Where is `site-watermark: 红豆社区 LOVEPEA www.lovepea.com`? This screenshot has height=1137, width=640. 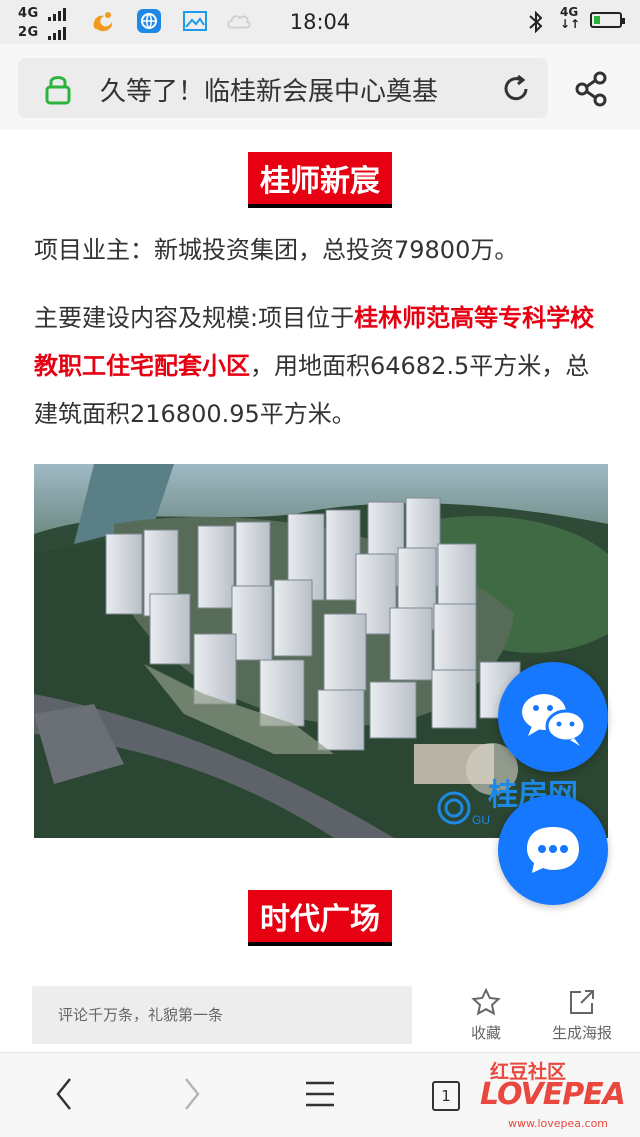
site-watermark: 红豆社区 LOVEPEA www.lovepea.com is located at coordinates (558, 1095).